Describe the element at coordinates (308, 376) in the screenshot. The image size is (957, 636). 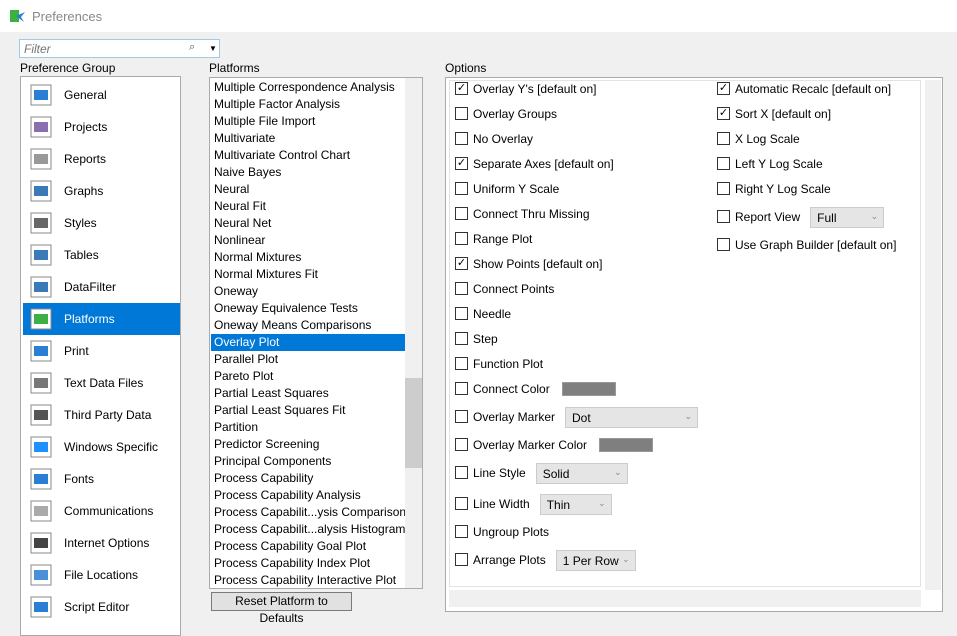
I see `platform-item: Pareto Plot` at that location.